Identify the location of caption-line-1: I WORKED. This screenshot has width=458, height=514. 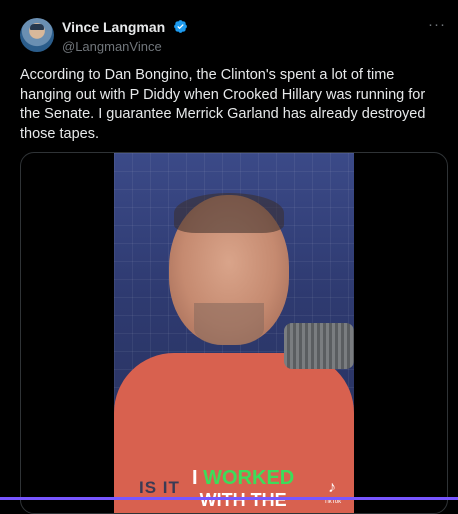
(243, 478).